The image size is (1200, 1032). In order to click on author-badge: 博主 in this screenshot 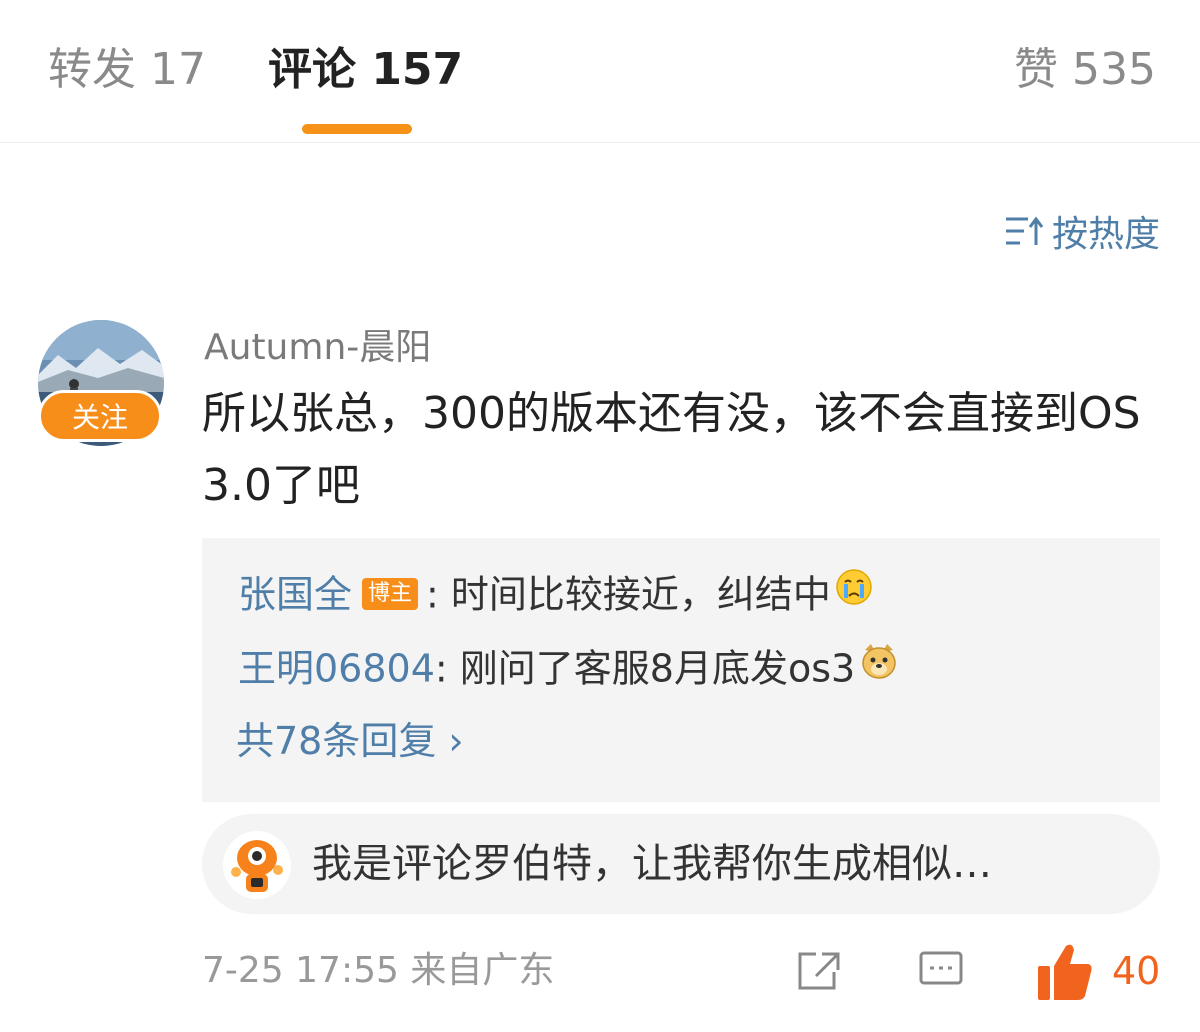, I will do `click(390, 594)`.